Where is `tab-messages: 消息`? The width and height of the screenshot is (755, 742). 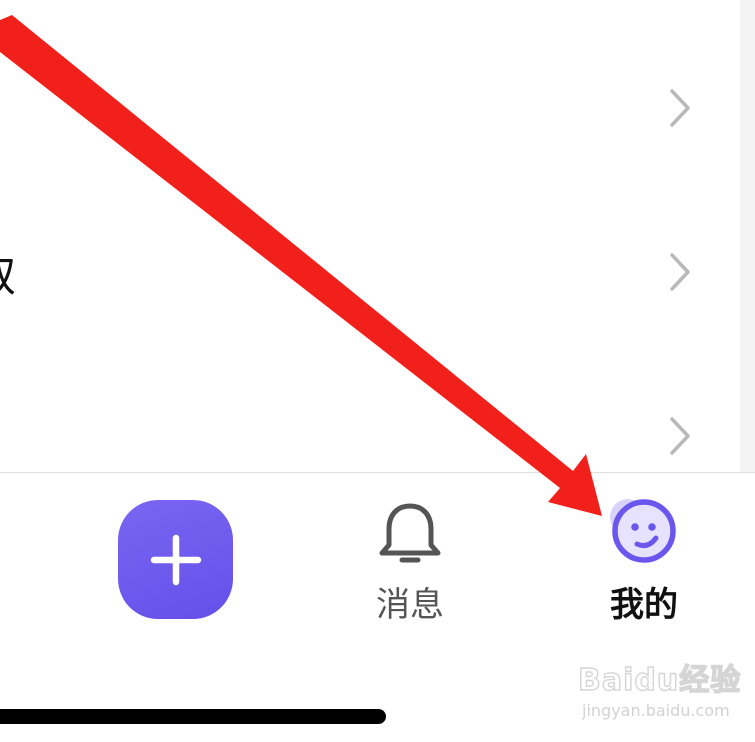 tab-messages: 消息 is located at coordinates (410, 566).